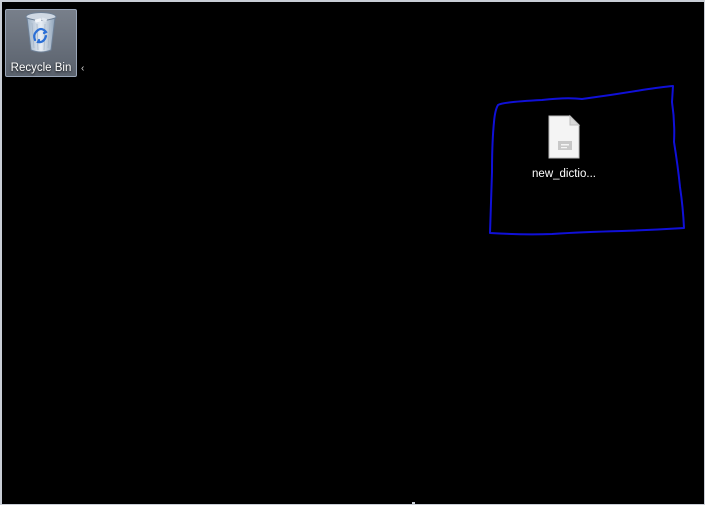 The image size is (705, 505). What do you see at coordinates (41, 68) in the screenshot?
I see `recycle-bin-label: Recycle Bin` at bounding box center [41, 68].